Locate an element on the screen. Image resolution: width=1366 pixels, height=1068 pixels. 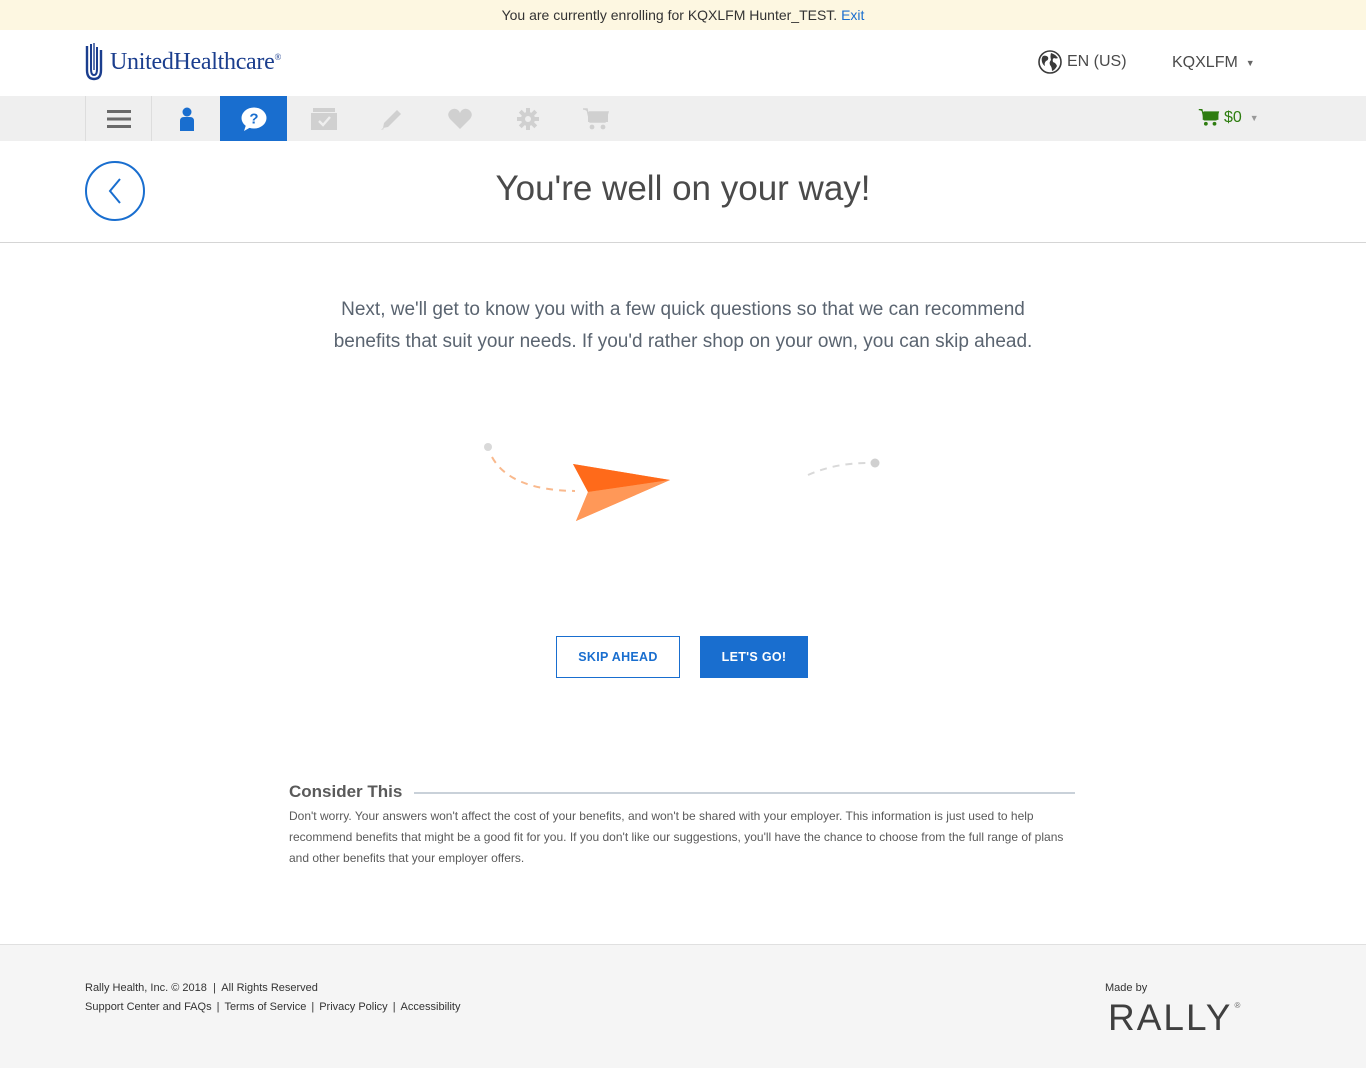
person-icon is located at coordinates (186, 119).